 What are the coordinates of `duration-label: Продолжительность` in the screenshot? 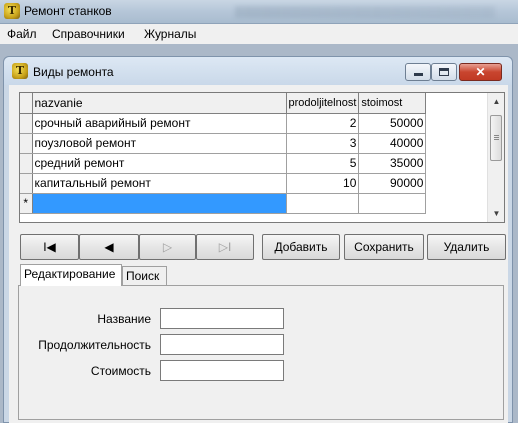 It's located at (94, 345).